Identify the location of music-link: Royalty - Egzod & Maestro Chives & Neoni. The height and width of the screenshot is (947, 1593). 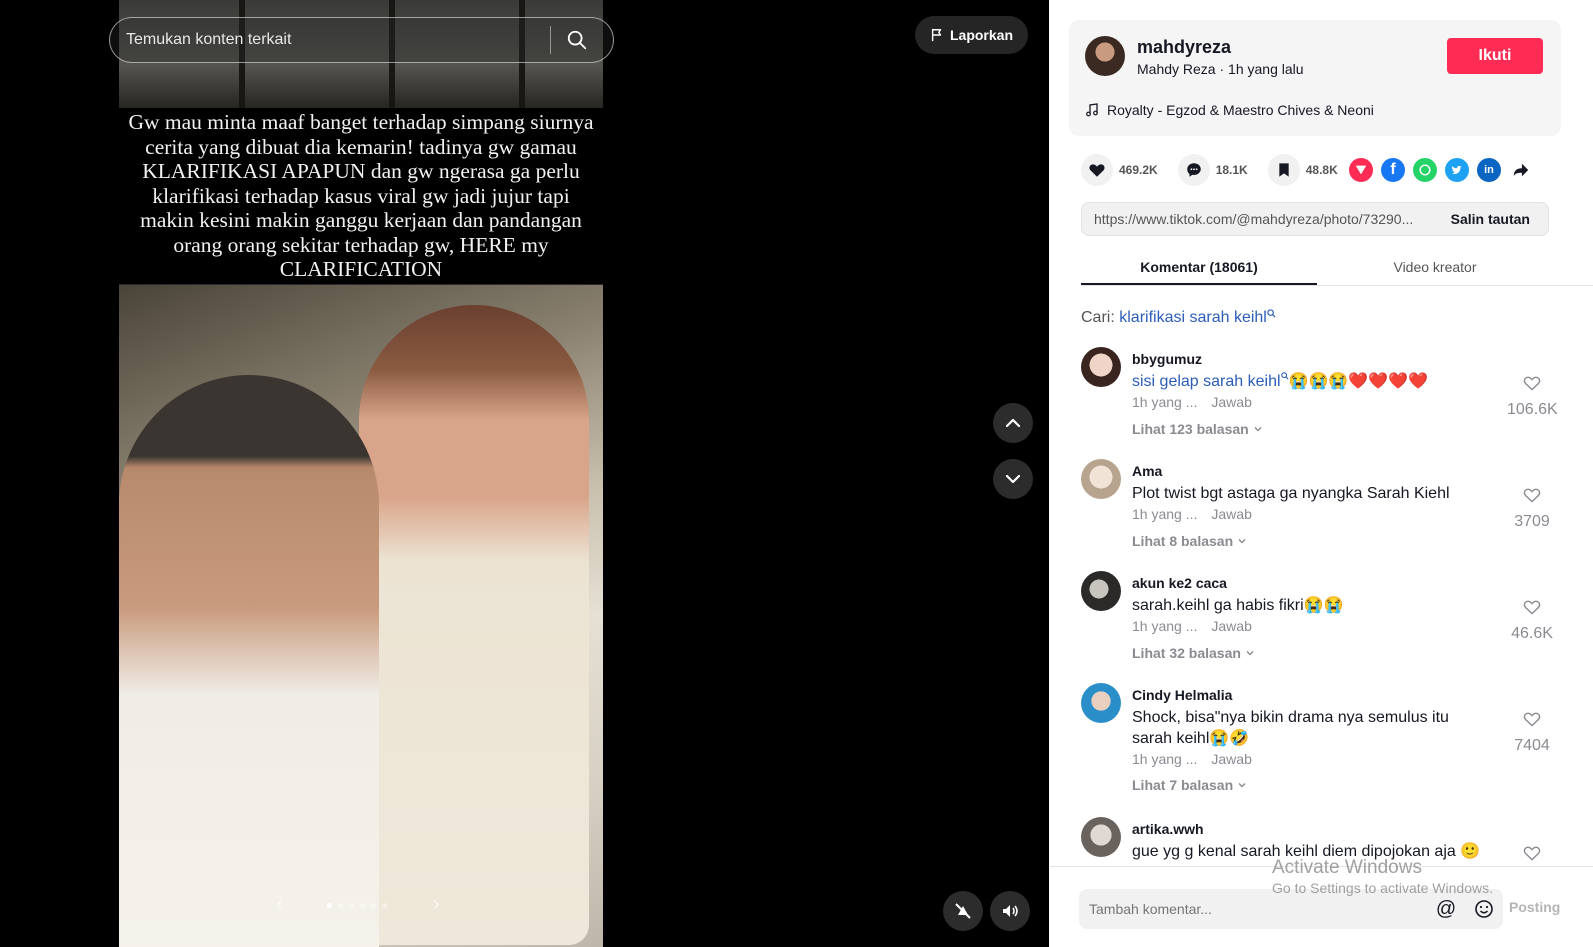
(1229, 110).